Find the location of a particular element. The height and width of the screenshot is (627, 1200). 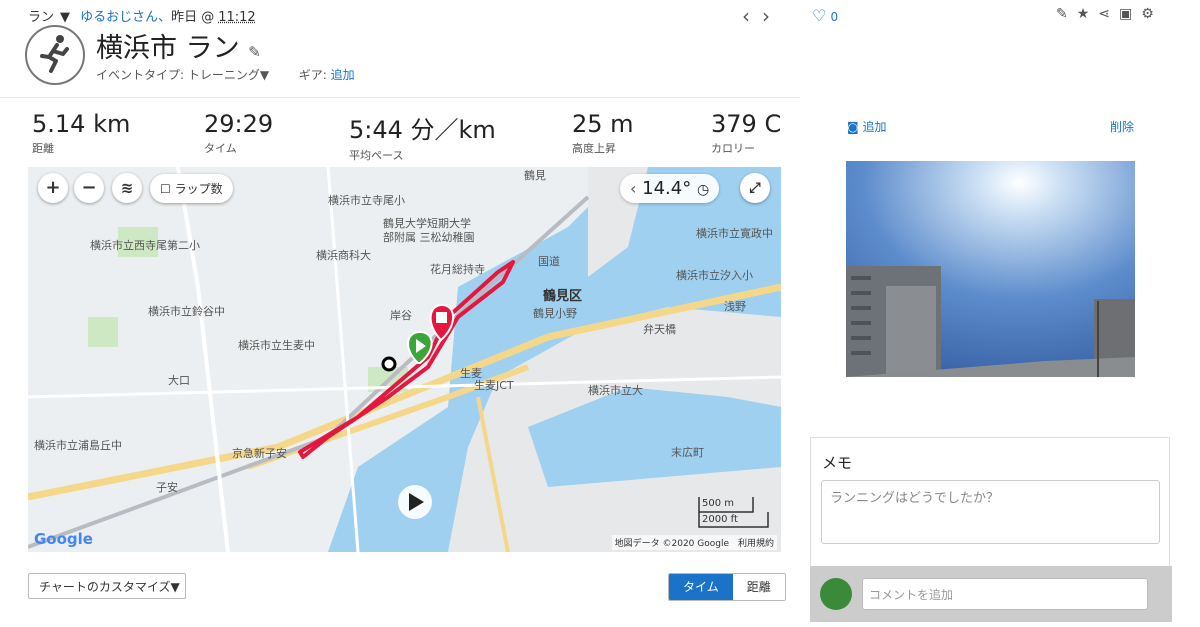

map-label: 弁天橋 is located at coordinates (659, 329).